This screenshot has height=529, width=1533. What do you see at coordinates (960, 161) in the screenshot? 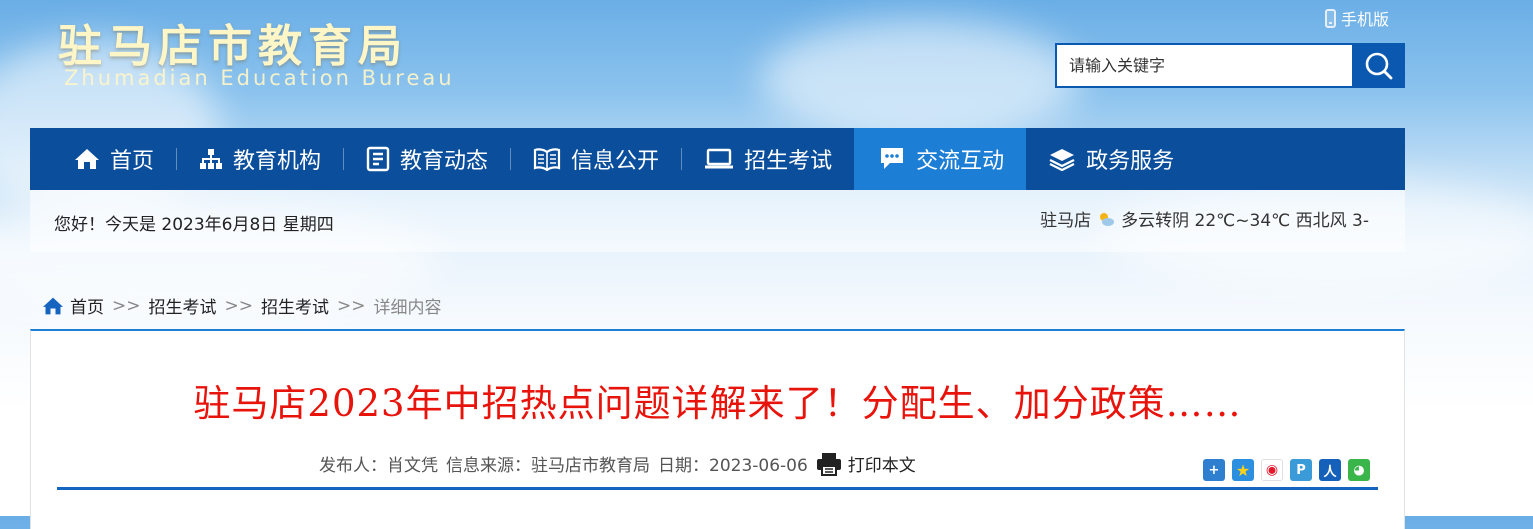
I see `nav-item-label: 交流互动` at bounding box center [960, 161].